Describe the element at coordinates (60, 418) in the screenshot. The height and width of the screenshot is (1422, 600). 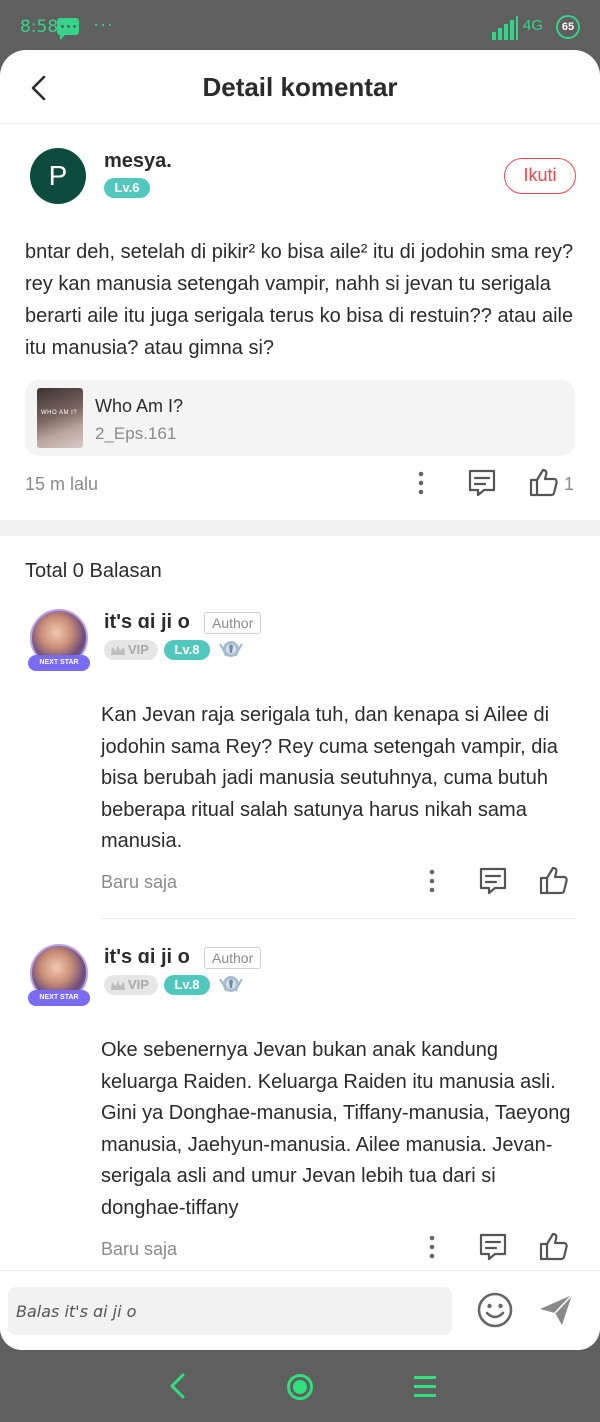
I see `book-cover: WHO AM I?` at that location.